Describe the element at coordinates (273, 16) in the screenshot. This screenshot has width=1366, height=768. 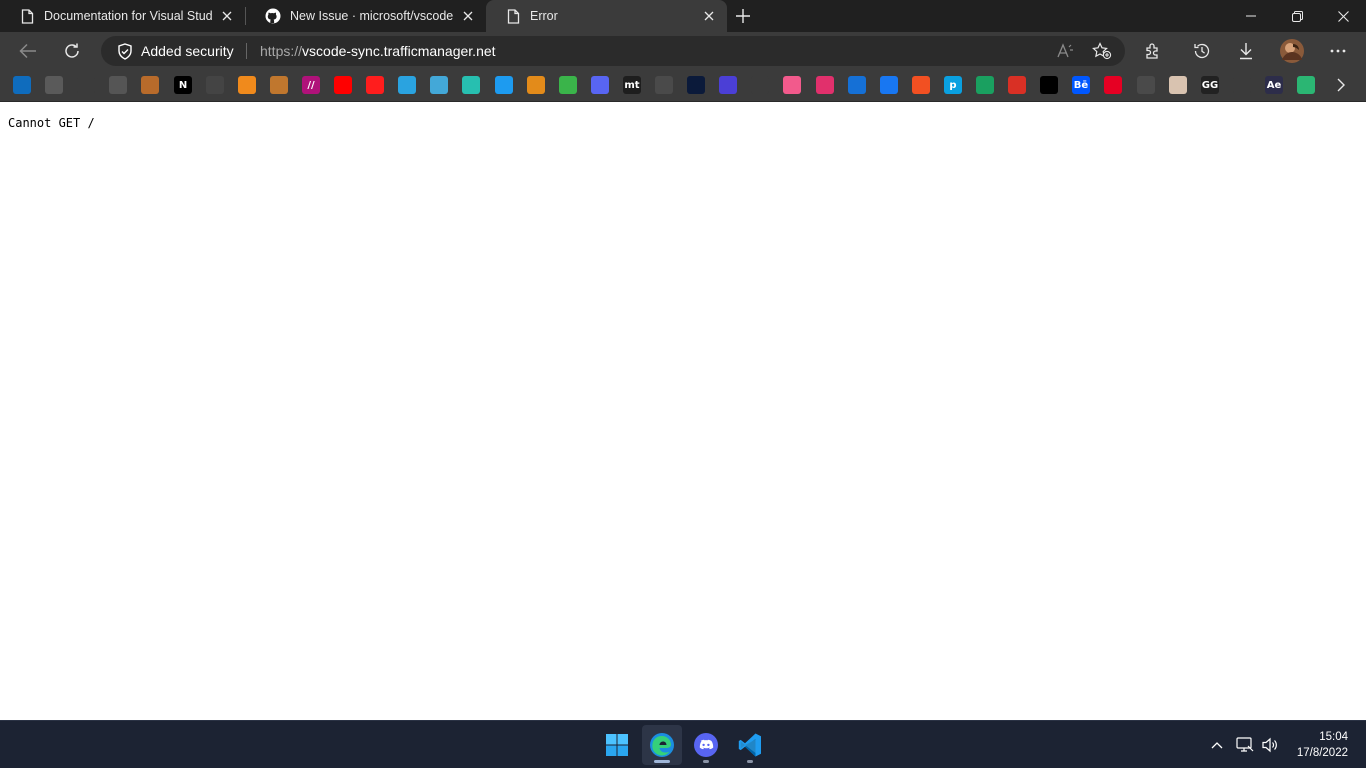
I see `github-icon` at that location.